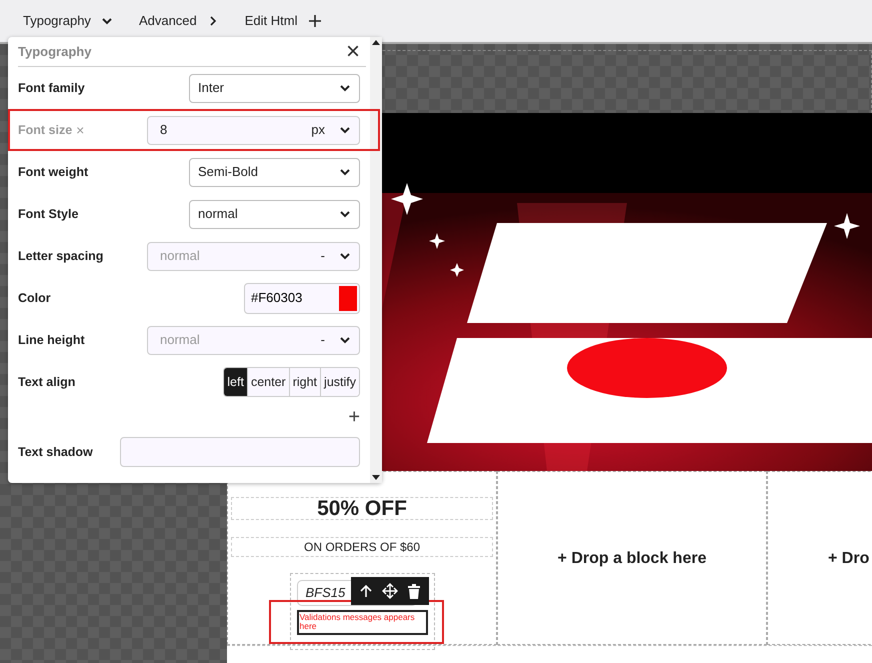  What do you see at coordinates (55, 51) in the screenshot?
I see `panel-title: Typography` at bounding box center [55, 51].